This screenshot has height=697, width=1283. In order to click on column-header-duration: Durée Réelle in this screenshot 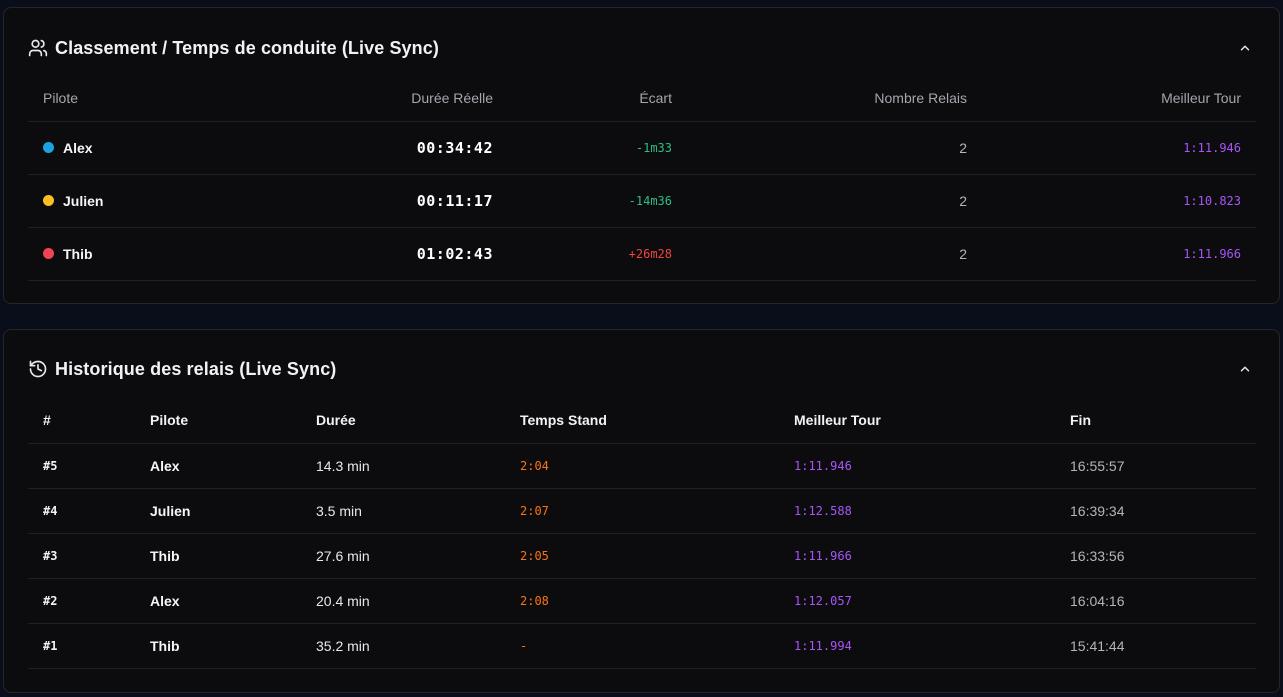, I will do `click(452, 97)`.